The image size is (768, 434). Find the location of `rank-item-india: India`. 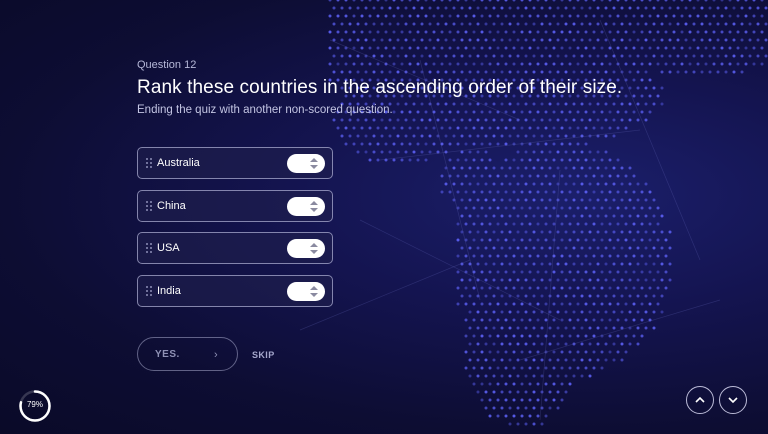

rank-item-india: India is located at coordinates (235, 291).